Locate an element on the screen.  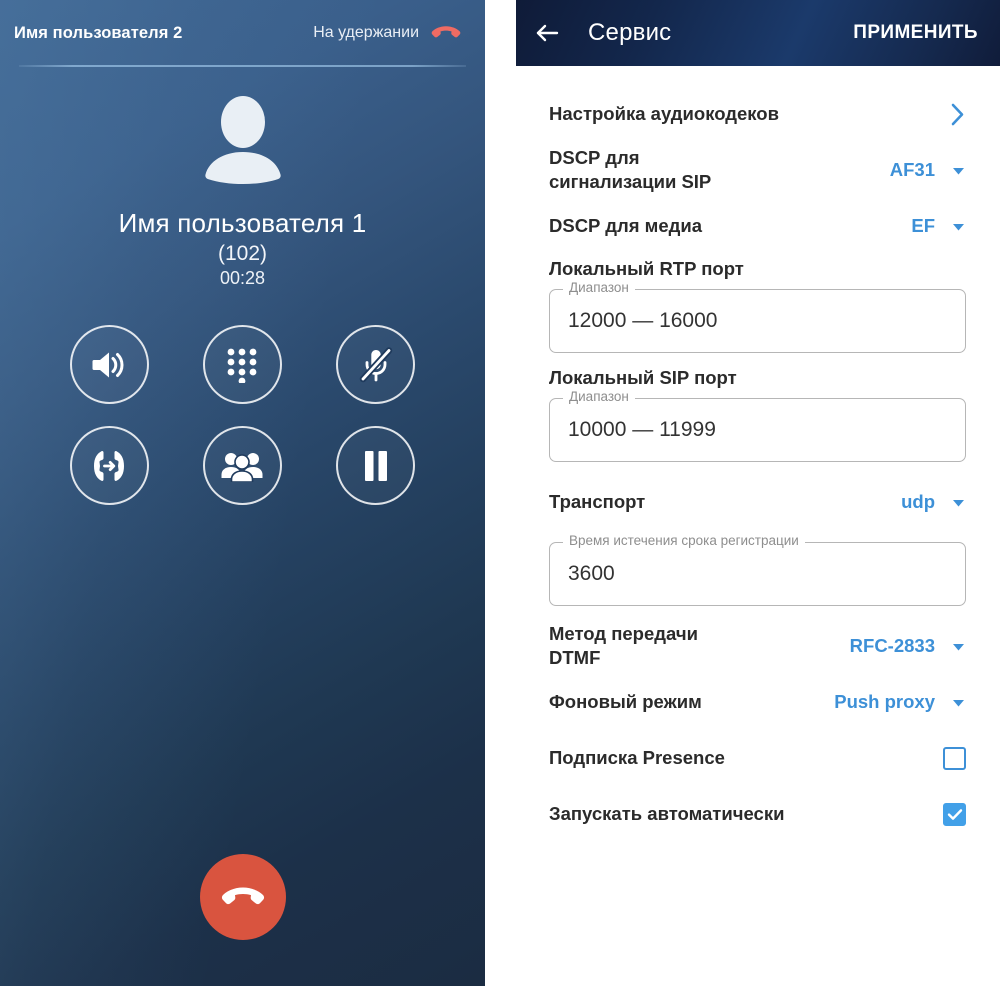
check-icon is located at coordinates (955, 814).